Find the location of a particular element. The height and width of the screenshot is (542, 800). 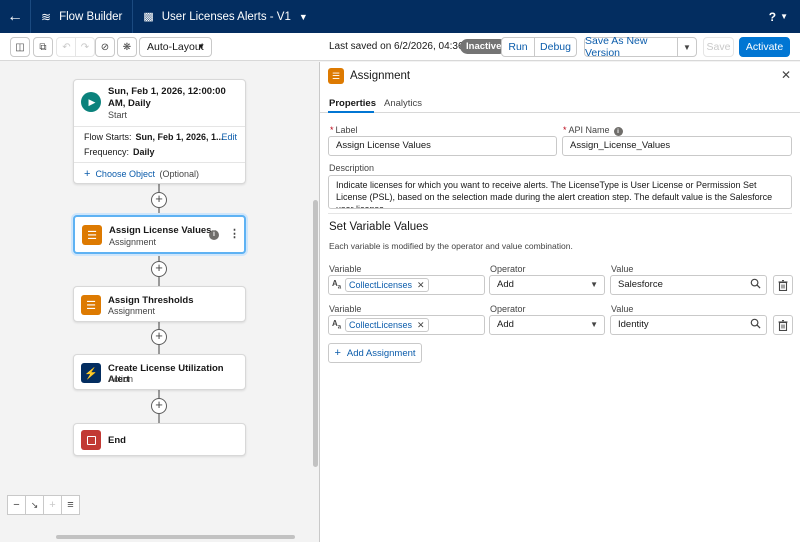

zoom-in-icon: + is located at coordinates (52, 505).